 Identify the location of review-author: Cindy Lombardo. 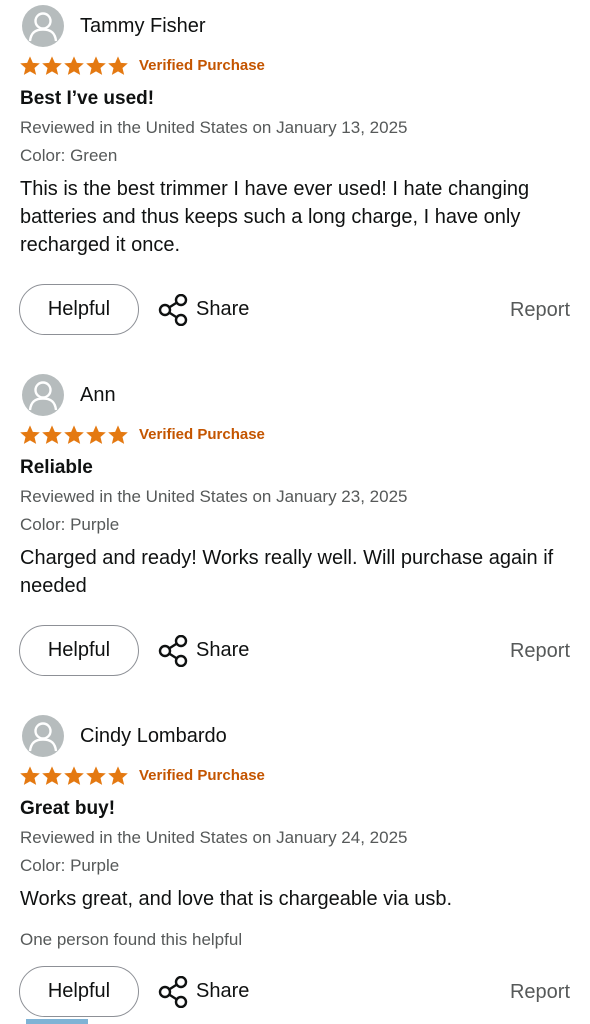
(153, 736).